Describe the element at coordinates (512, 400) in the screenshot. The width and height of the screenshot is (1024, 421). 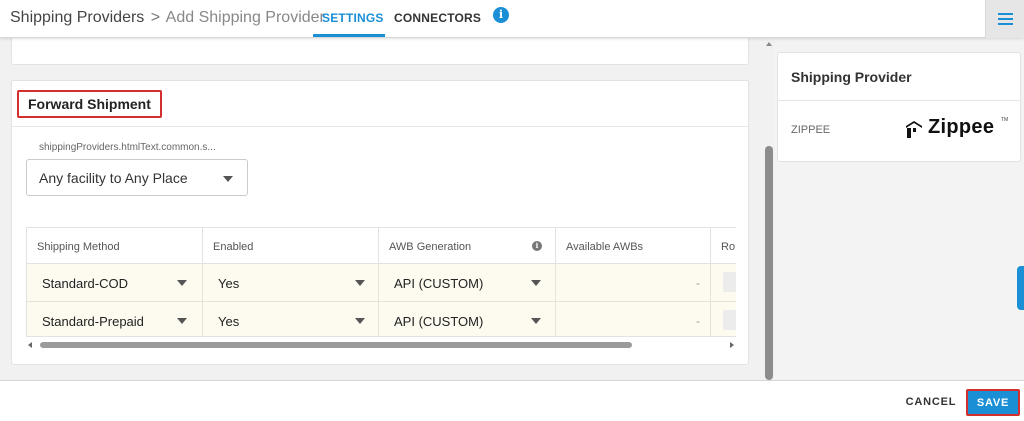
I see `footer-bar: CANCEL SAVE` at that location.